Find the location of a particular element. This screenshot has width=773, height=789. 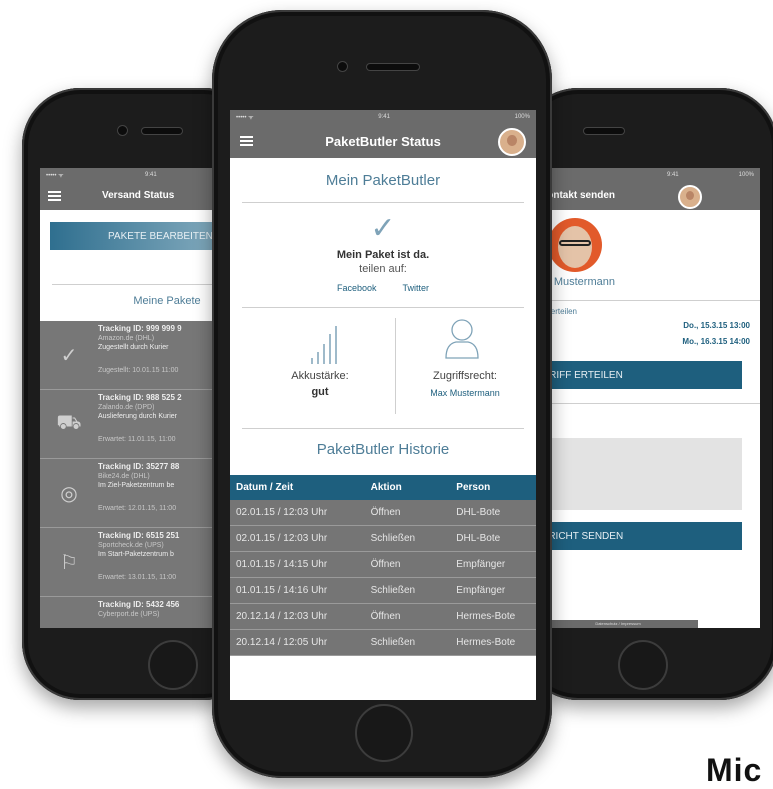

send-message-button: NACHRICHT SENDEN is located at coordinates (640, 536).